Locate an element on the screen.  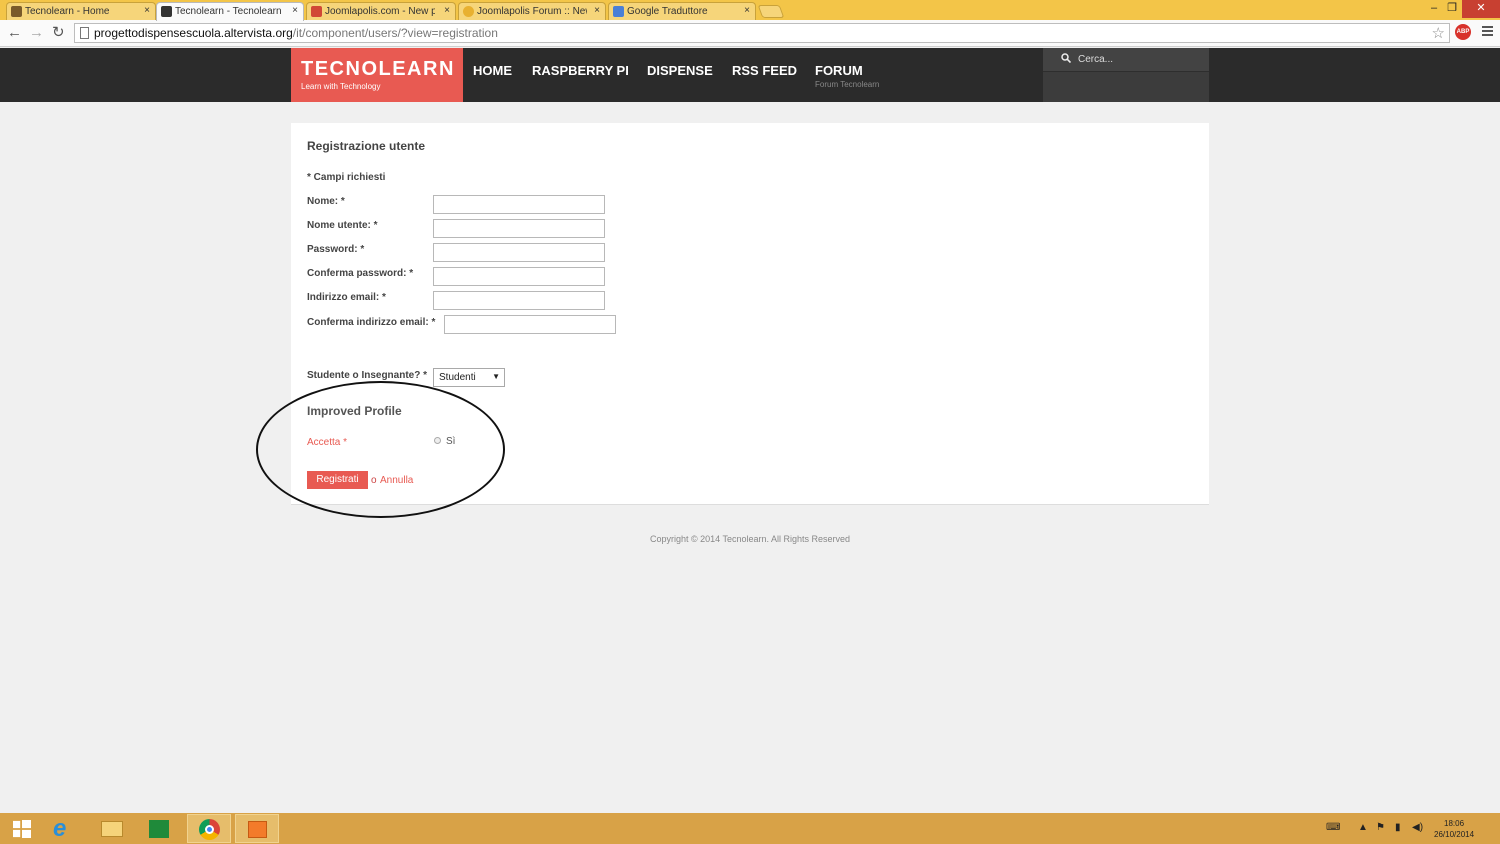
media-player-icon is located at coordinates (257, 828).